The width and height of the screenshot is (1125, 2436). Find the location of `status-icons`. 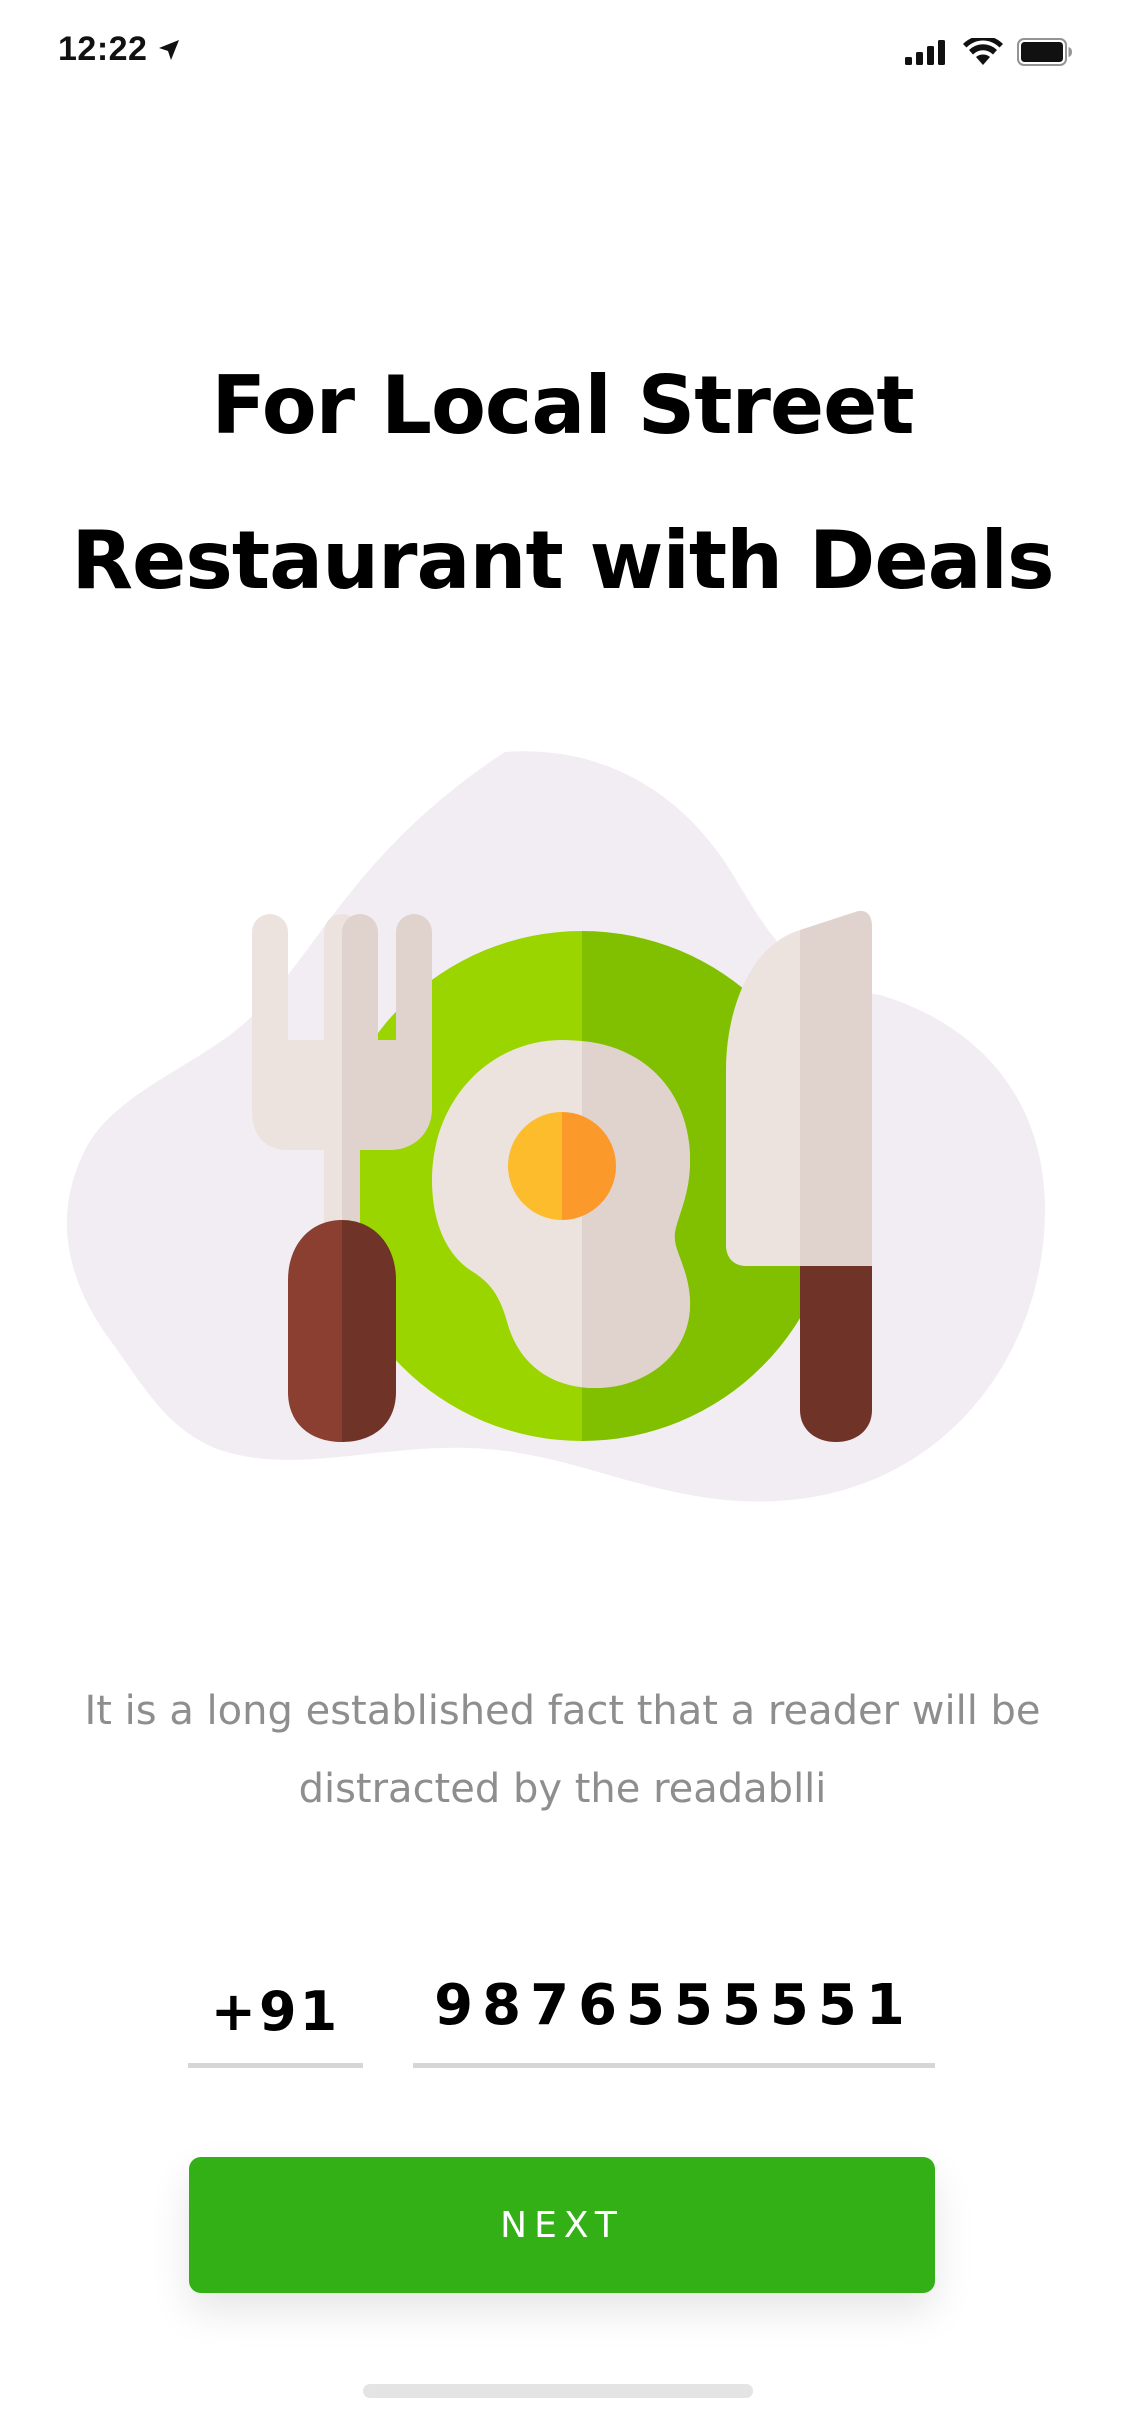

status-icons is located at coordinates (989, 52).